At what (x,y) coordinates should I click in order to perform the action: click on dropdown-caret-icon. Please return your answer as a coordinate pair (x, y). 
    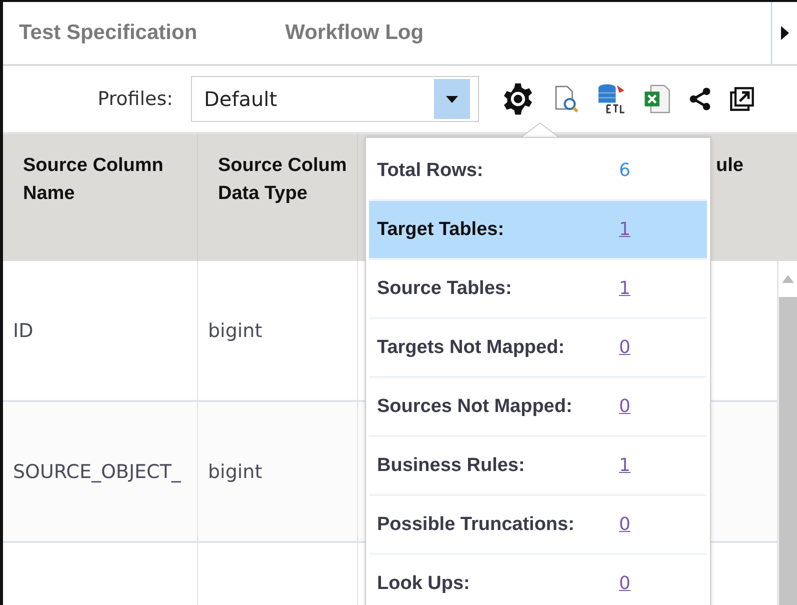
    Looking at the image, I should click on (452, 99).